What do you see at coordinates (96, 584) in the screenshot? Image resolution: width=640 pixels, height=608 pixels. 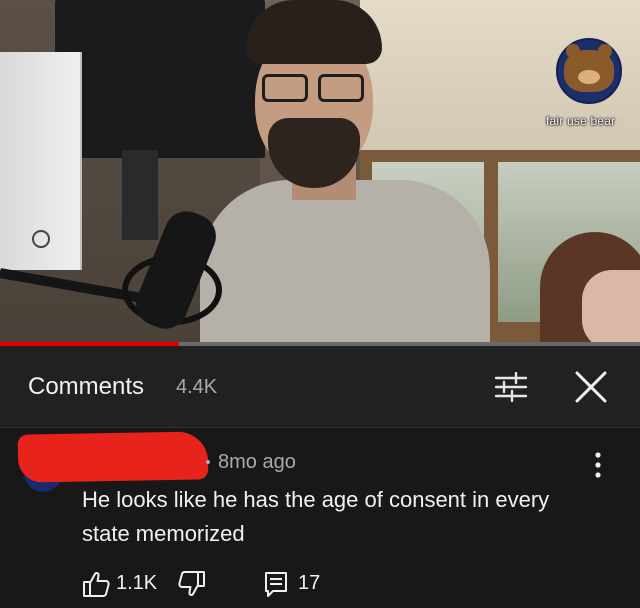 I see `thumbs-up-icon` at bounding box center [96, 584].